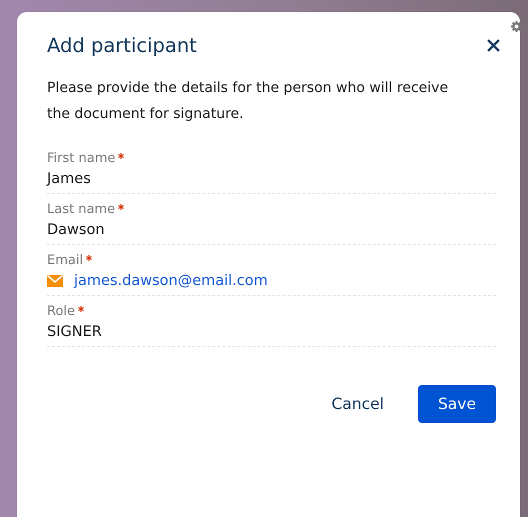 This screenshot has height=517, width=528. Describe the element at coordinates (357, 404) in the screenshot. I see `cancel-button: Cancel` at that location.